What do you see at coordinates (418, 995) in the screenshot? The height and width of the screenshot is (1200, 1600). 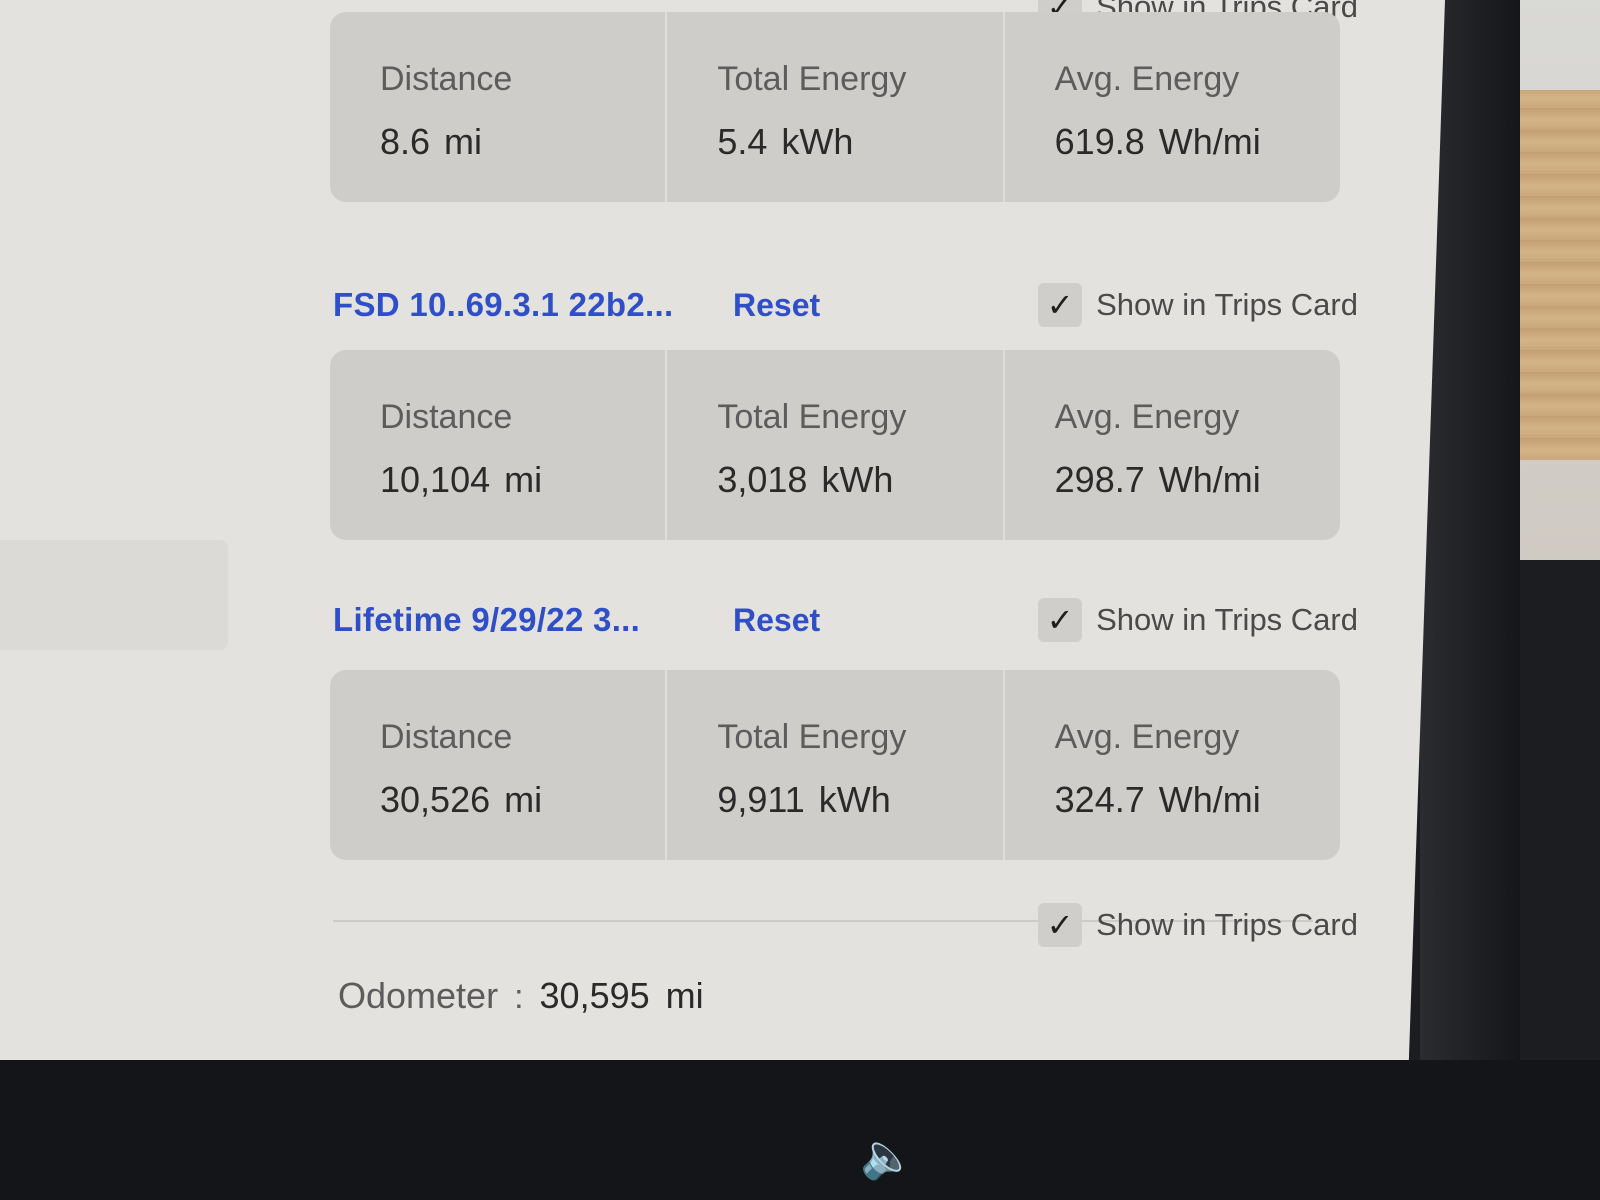 I see `odometer-label: Odometer` at bounding box center [418, 995].